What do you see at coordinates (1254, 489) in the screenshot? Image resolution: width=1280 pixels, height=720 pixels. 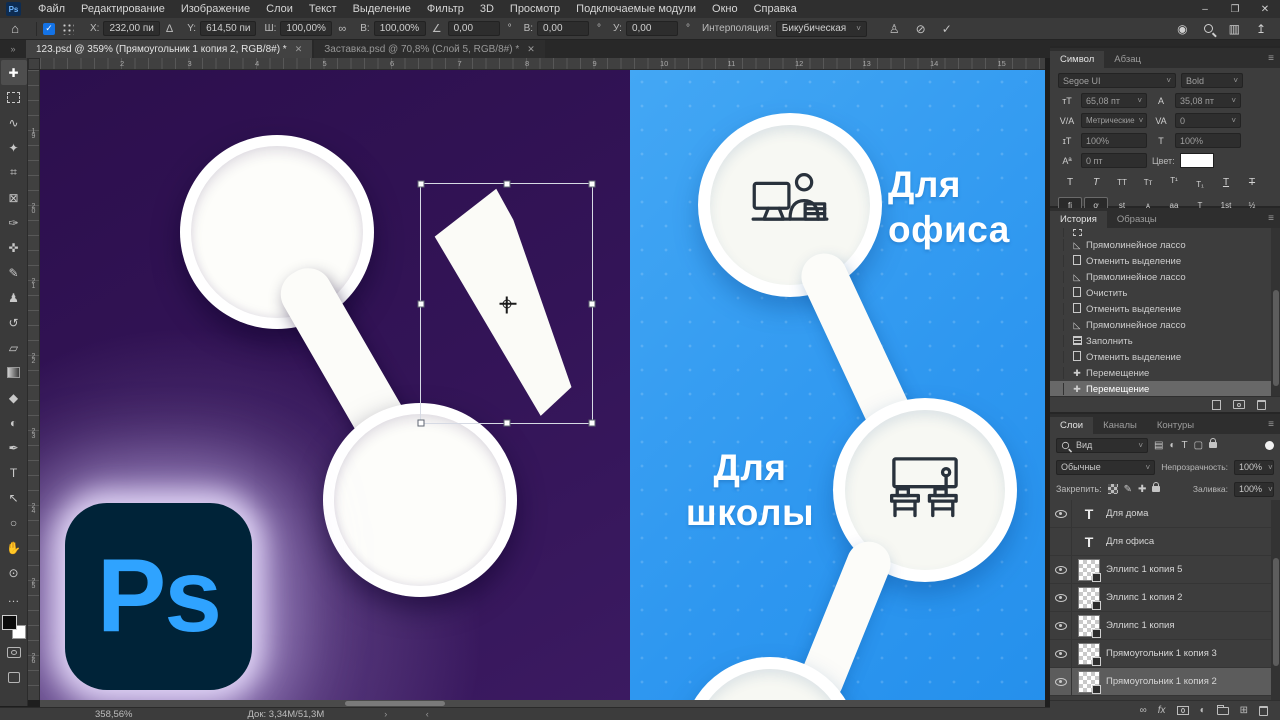 I see `fill-field: 100% ˅` at bounding box center [1254, 489].